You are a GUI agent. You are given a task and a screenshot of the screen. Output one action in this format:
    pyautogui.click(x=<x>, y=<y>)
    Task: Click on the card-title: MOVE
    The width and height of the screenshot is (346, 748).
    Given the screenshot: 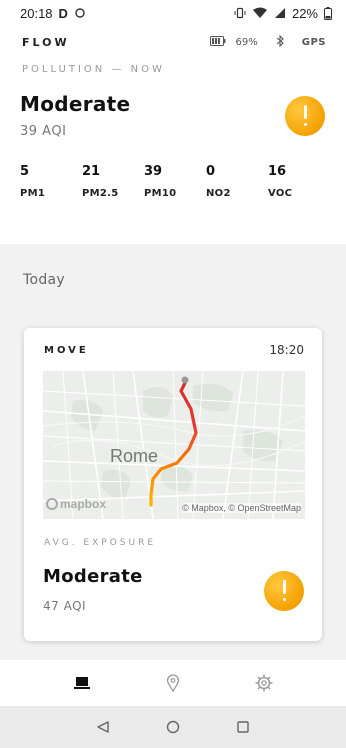 What is the action you would take?
    pyautogui.click(x=66, y=350)
    